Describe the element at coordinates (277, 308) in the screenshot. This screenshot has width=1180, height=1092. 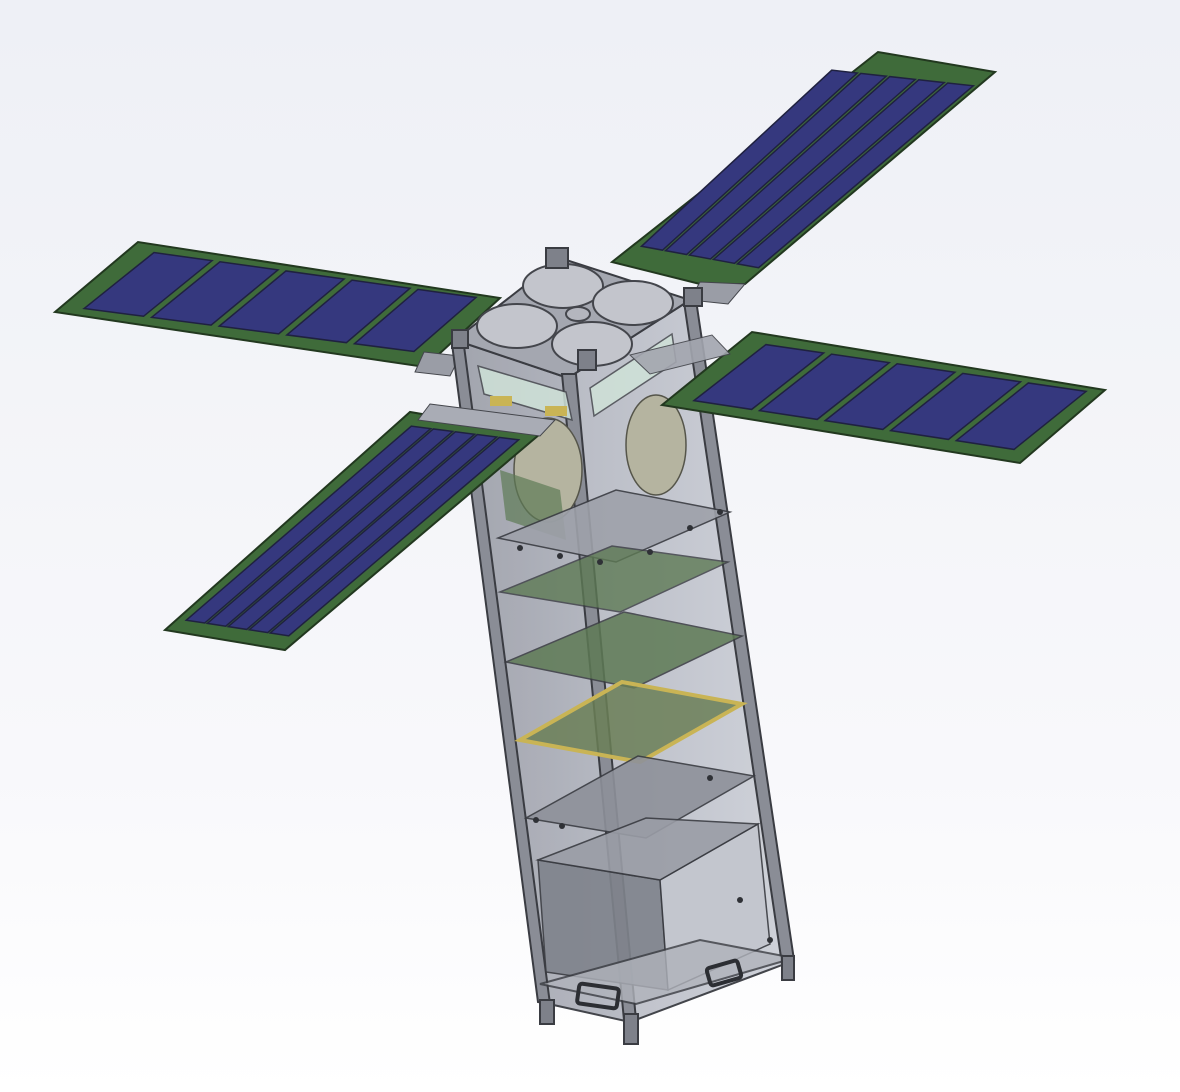
I see `panel-upper-left` at that location.